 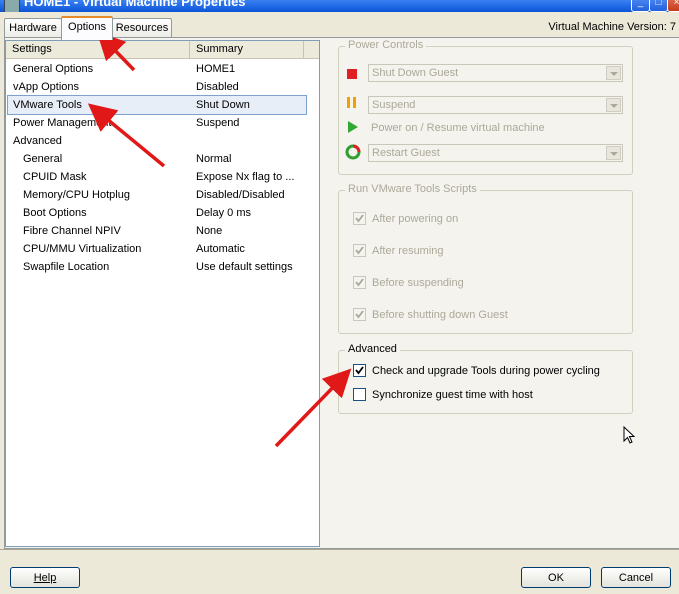 I want to click on before-suspending-checkbox, so click(x=359, y=282).